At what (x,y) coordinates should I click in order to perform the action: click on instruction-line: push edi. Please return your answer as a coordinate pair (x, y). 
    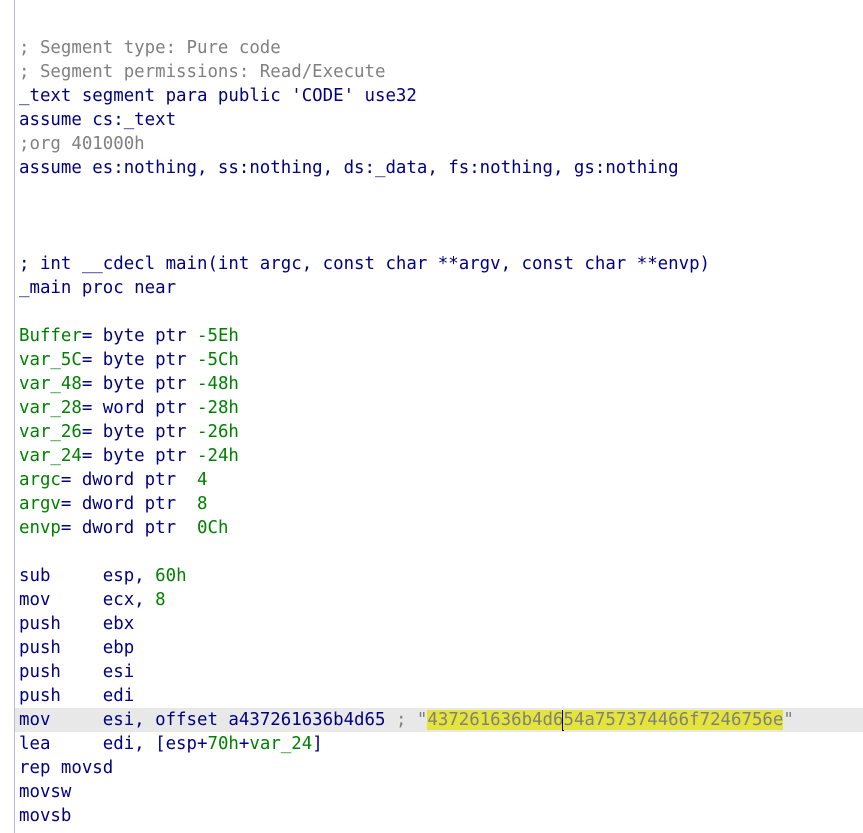
    Looking at the image, I should click on (439, 696).